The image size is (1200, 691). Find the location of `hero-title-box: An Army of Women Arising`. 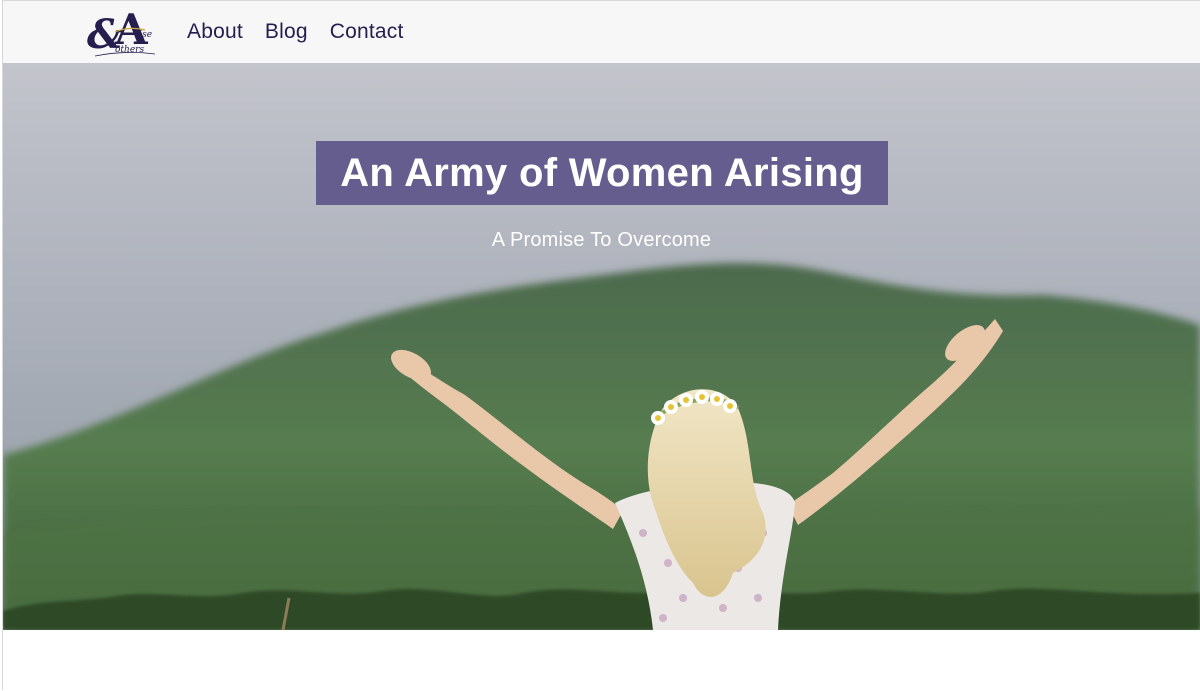

hero-title-box: An Army of Women Arising is located at coordinates (602, 173).